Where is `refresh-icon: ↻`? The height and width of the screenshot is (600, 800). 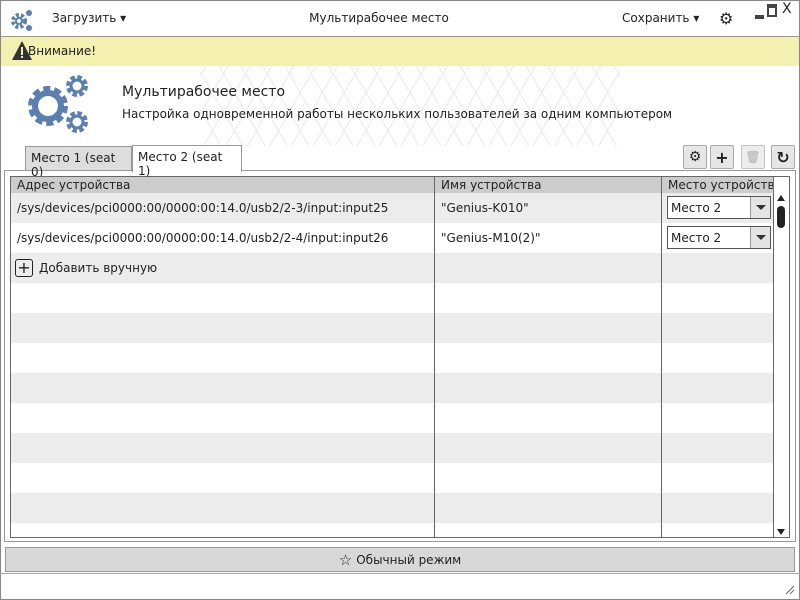 refresh-icon: ↻ is located at coordinates (783, 157).